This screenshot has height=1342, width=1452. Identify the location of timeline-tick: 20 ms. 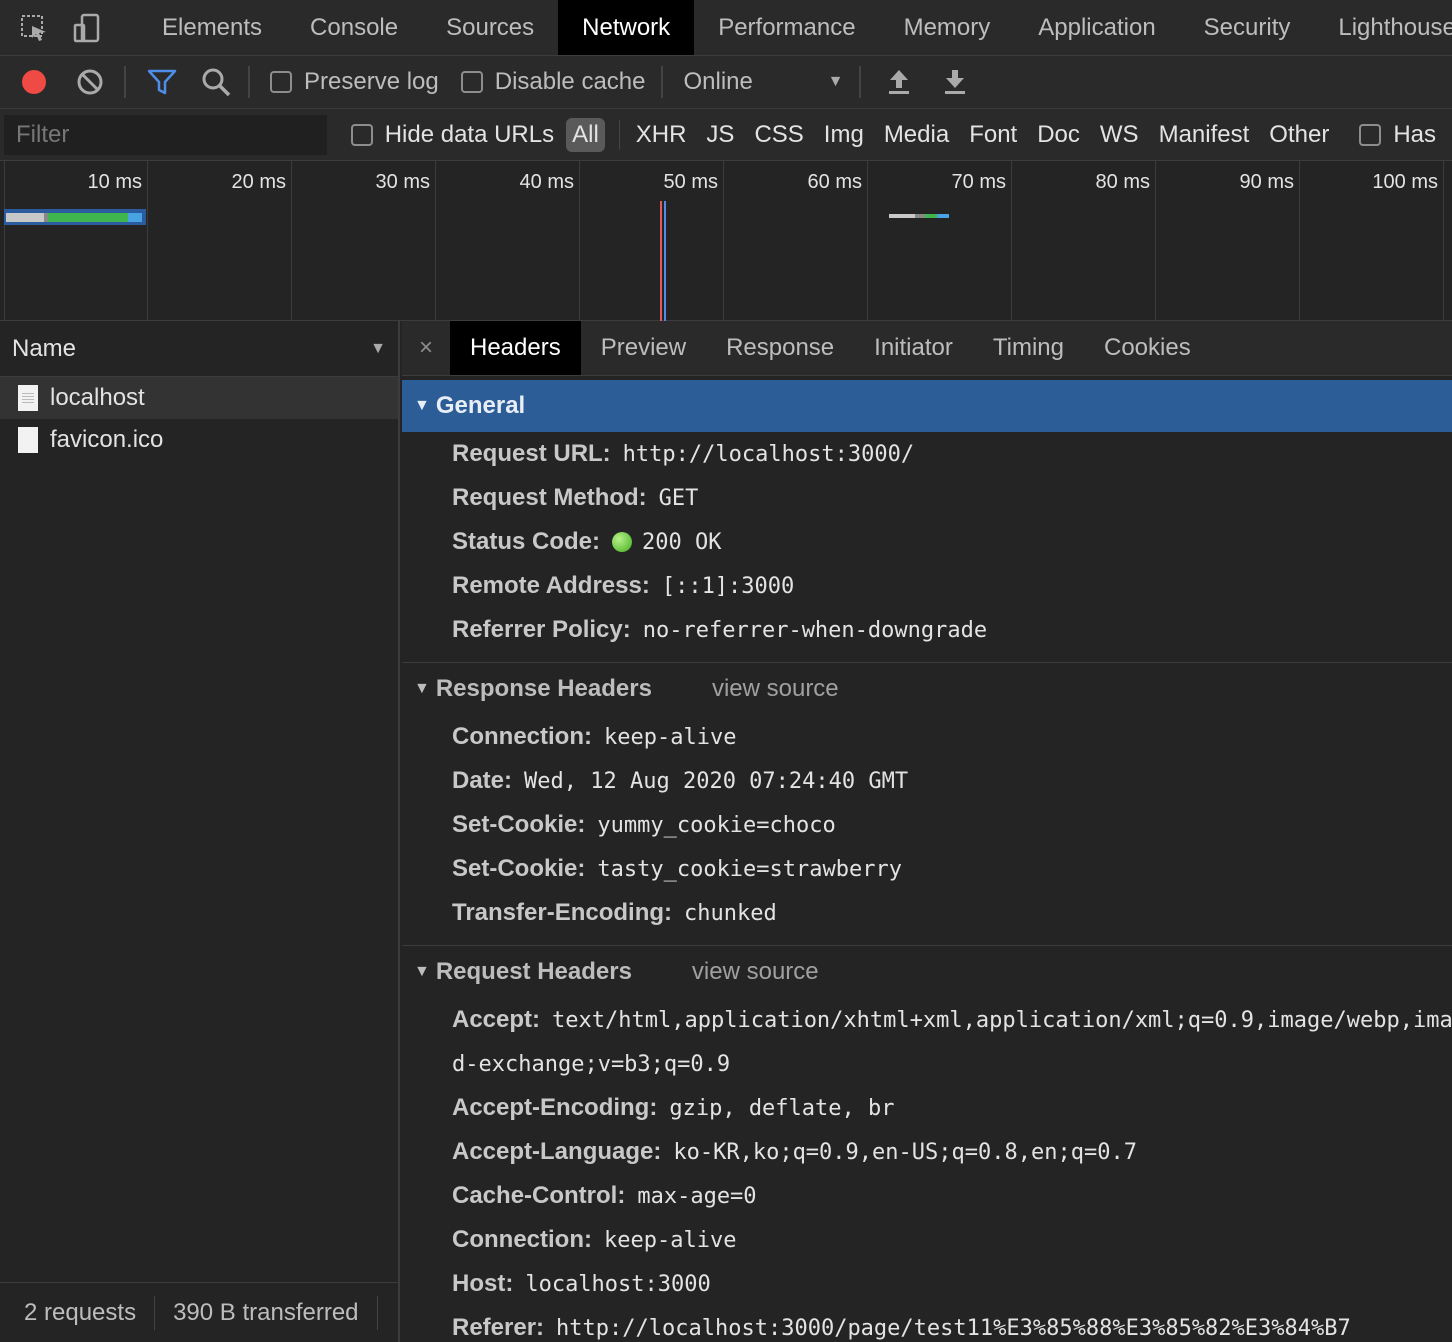
(258, 182).